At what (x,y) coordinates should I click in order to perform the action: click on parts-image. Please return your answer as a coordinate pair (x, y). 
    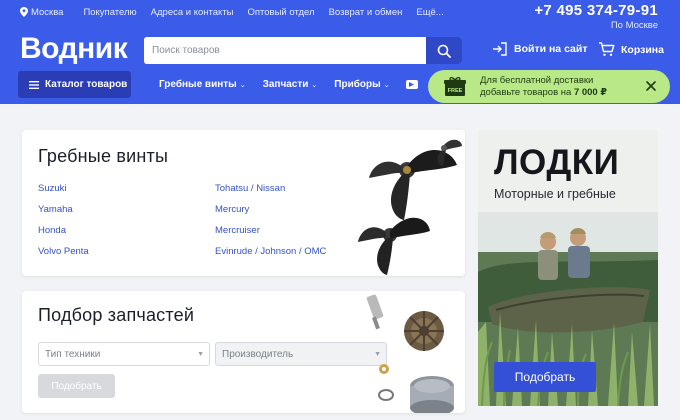
    Looking at the image, I should click on (410, 353).